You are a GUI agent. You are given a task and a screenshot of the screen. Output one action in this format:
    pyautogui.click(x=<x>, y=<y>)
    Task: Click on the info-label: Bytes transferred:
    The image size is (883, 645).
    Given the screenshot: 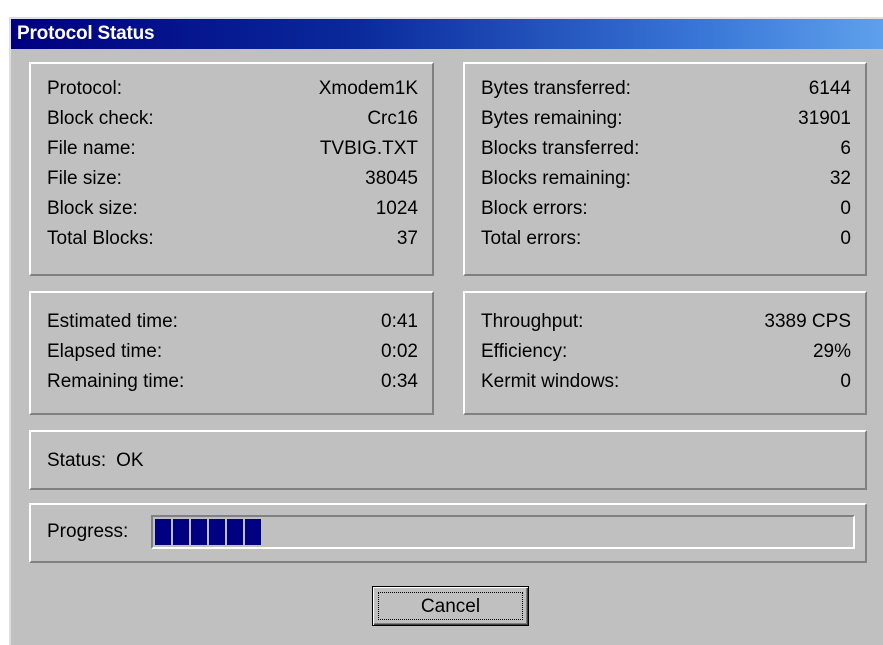 What is the action you would take?
    pyautogui.click(x=556, y=88)
    